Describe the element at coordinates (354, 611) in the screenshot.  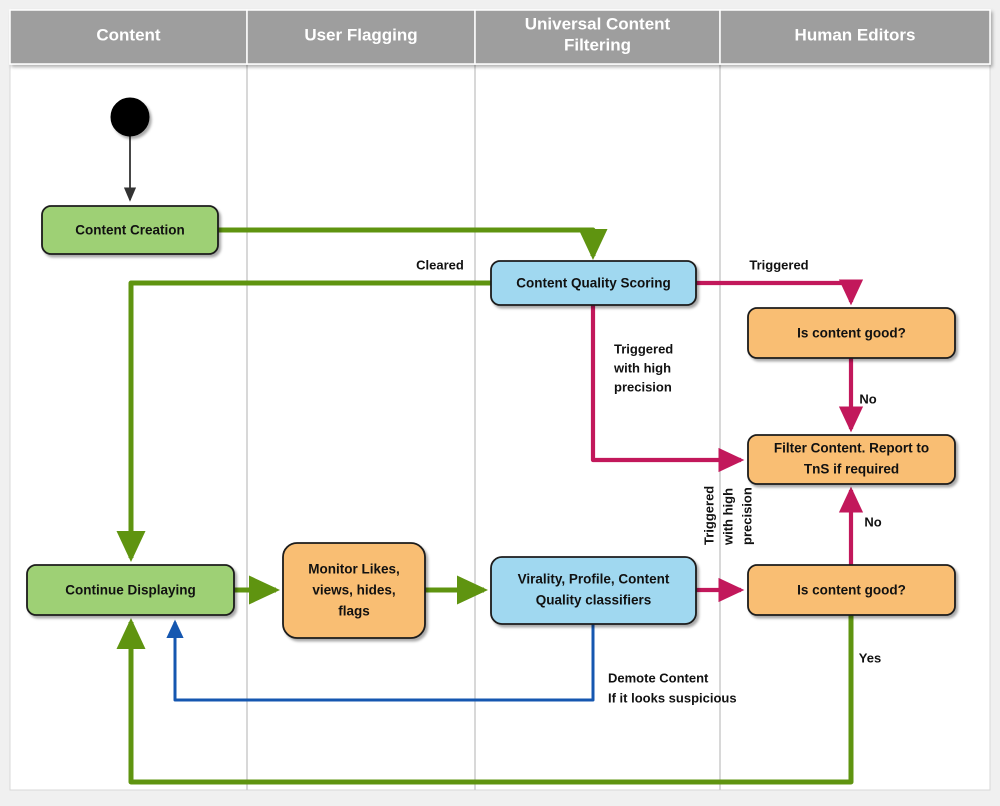
I see `node-monitor-likes-label-line3: flags` at that location.